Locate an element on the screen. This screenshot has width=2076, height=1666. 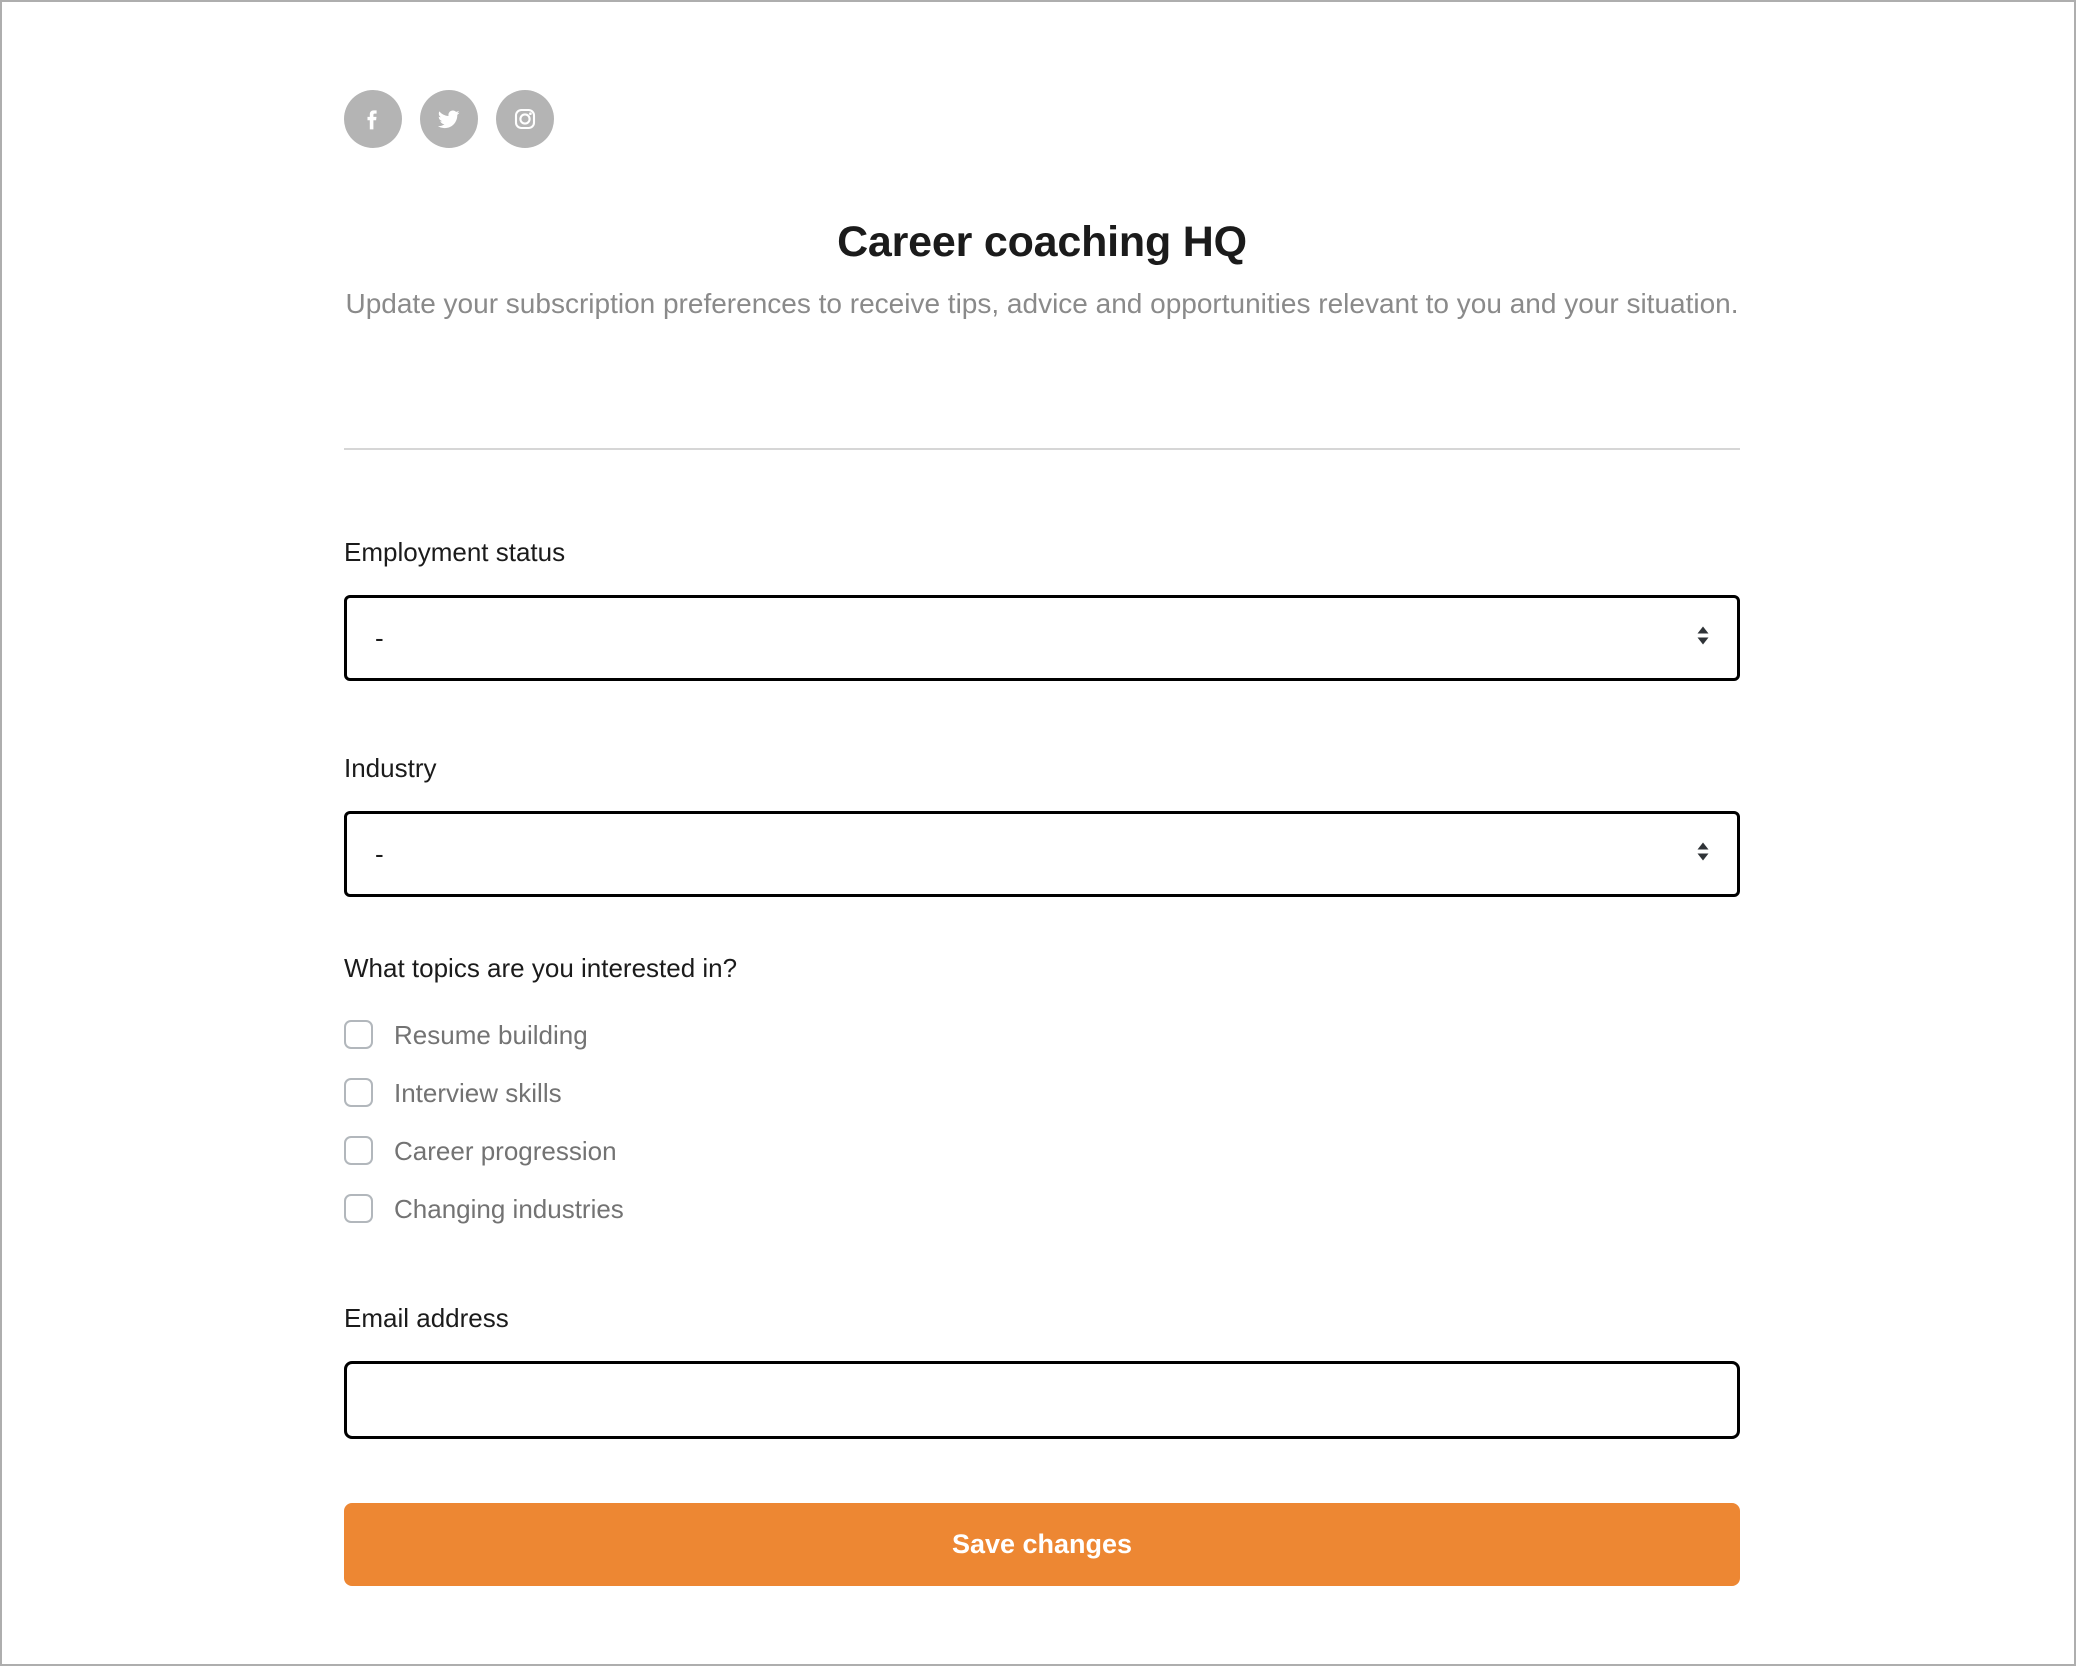
header-divider is located at coordinates (1042, 449).